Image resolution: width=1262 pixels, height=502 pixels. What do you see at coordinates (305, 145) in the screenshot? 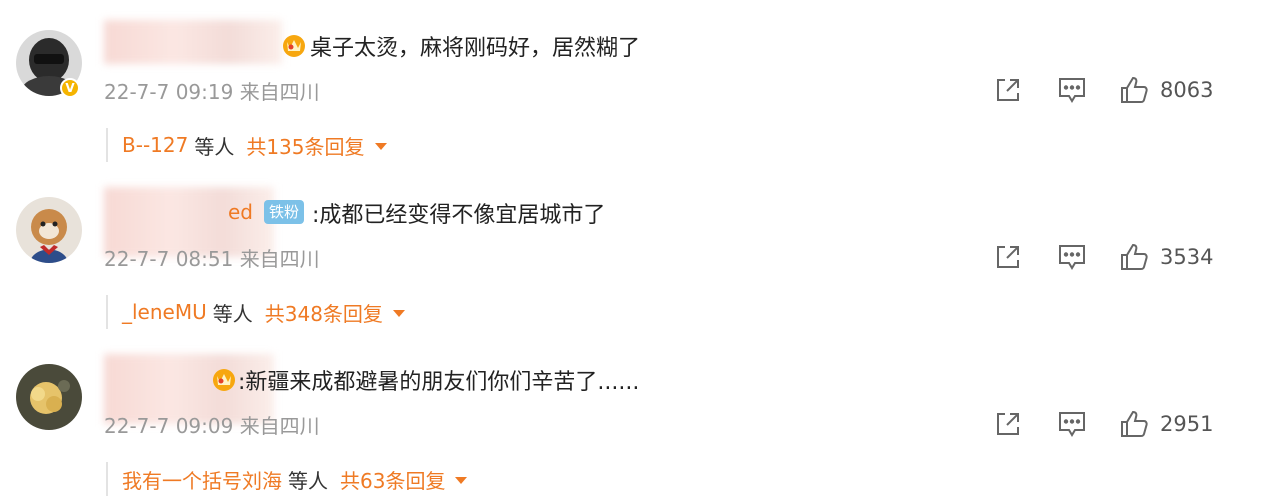
I see `reply-total-link: 共135条回复` at bounding box center [305, 145].